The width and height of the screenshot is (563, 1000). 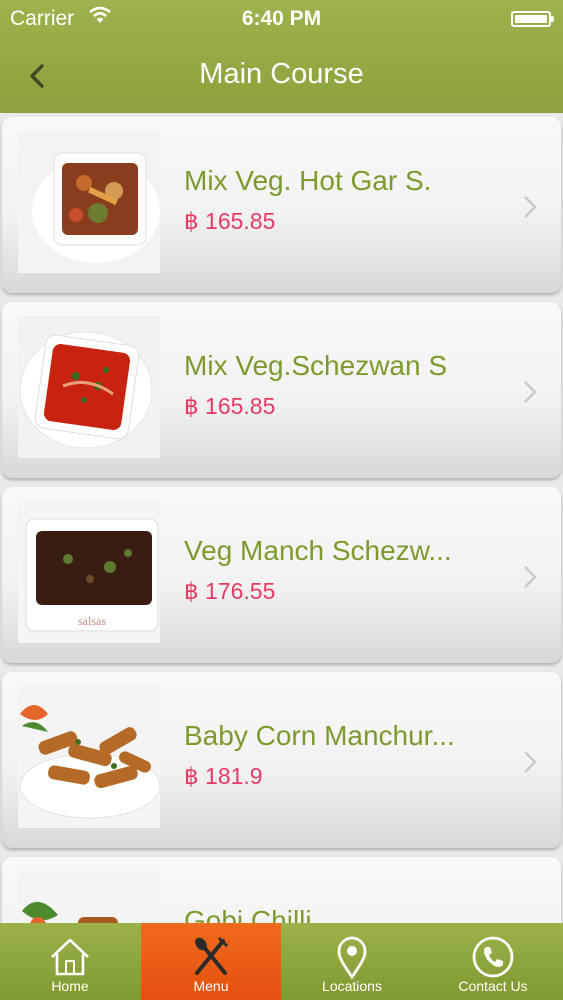 I want to click on food-thumbnail: salsas, so click(x=89, y=572).